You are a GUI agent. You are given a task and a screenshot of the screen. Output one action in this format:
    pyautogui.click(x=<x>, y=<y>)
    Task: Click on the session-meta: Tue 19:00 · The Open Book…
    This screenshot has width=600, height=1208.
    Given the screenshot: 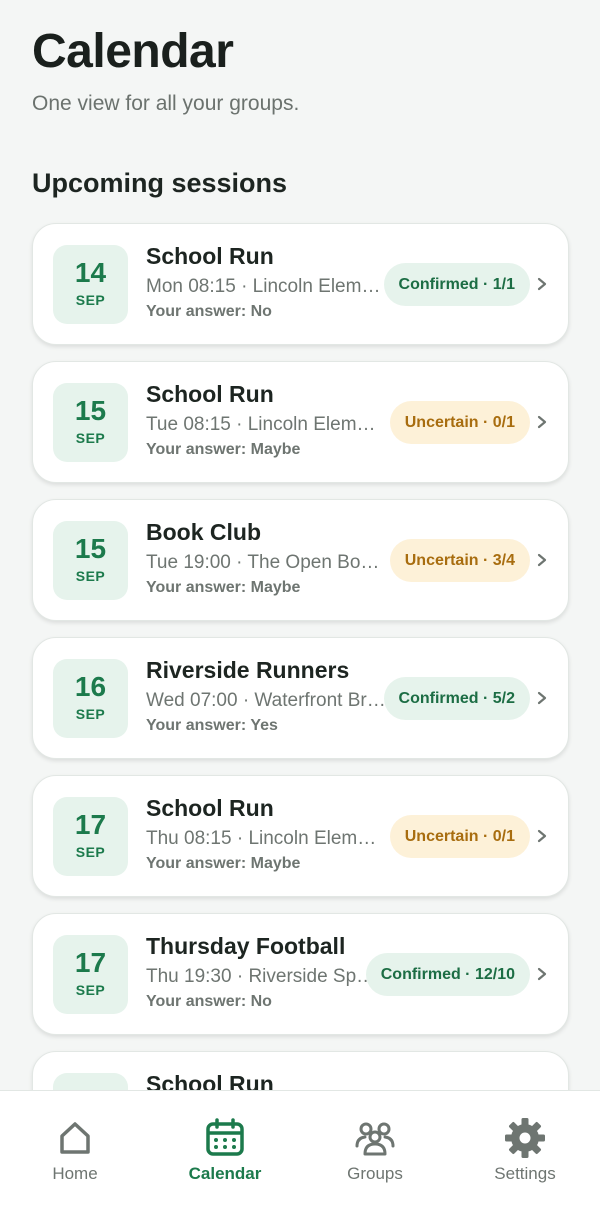 What is the action you would take?
    pyautogui.click(x=266, y=562)
    